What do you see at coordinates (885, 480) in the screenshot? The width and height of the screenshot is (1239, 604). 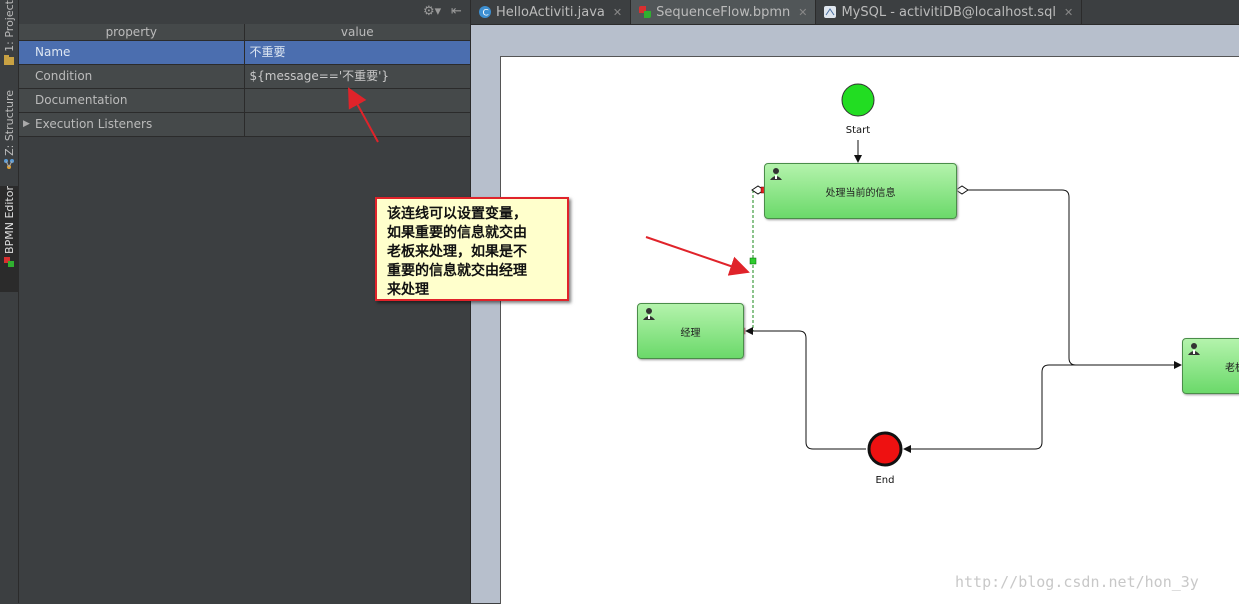 I see `end-label: End` at bounding box center [885, 480].